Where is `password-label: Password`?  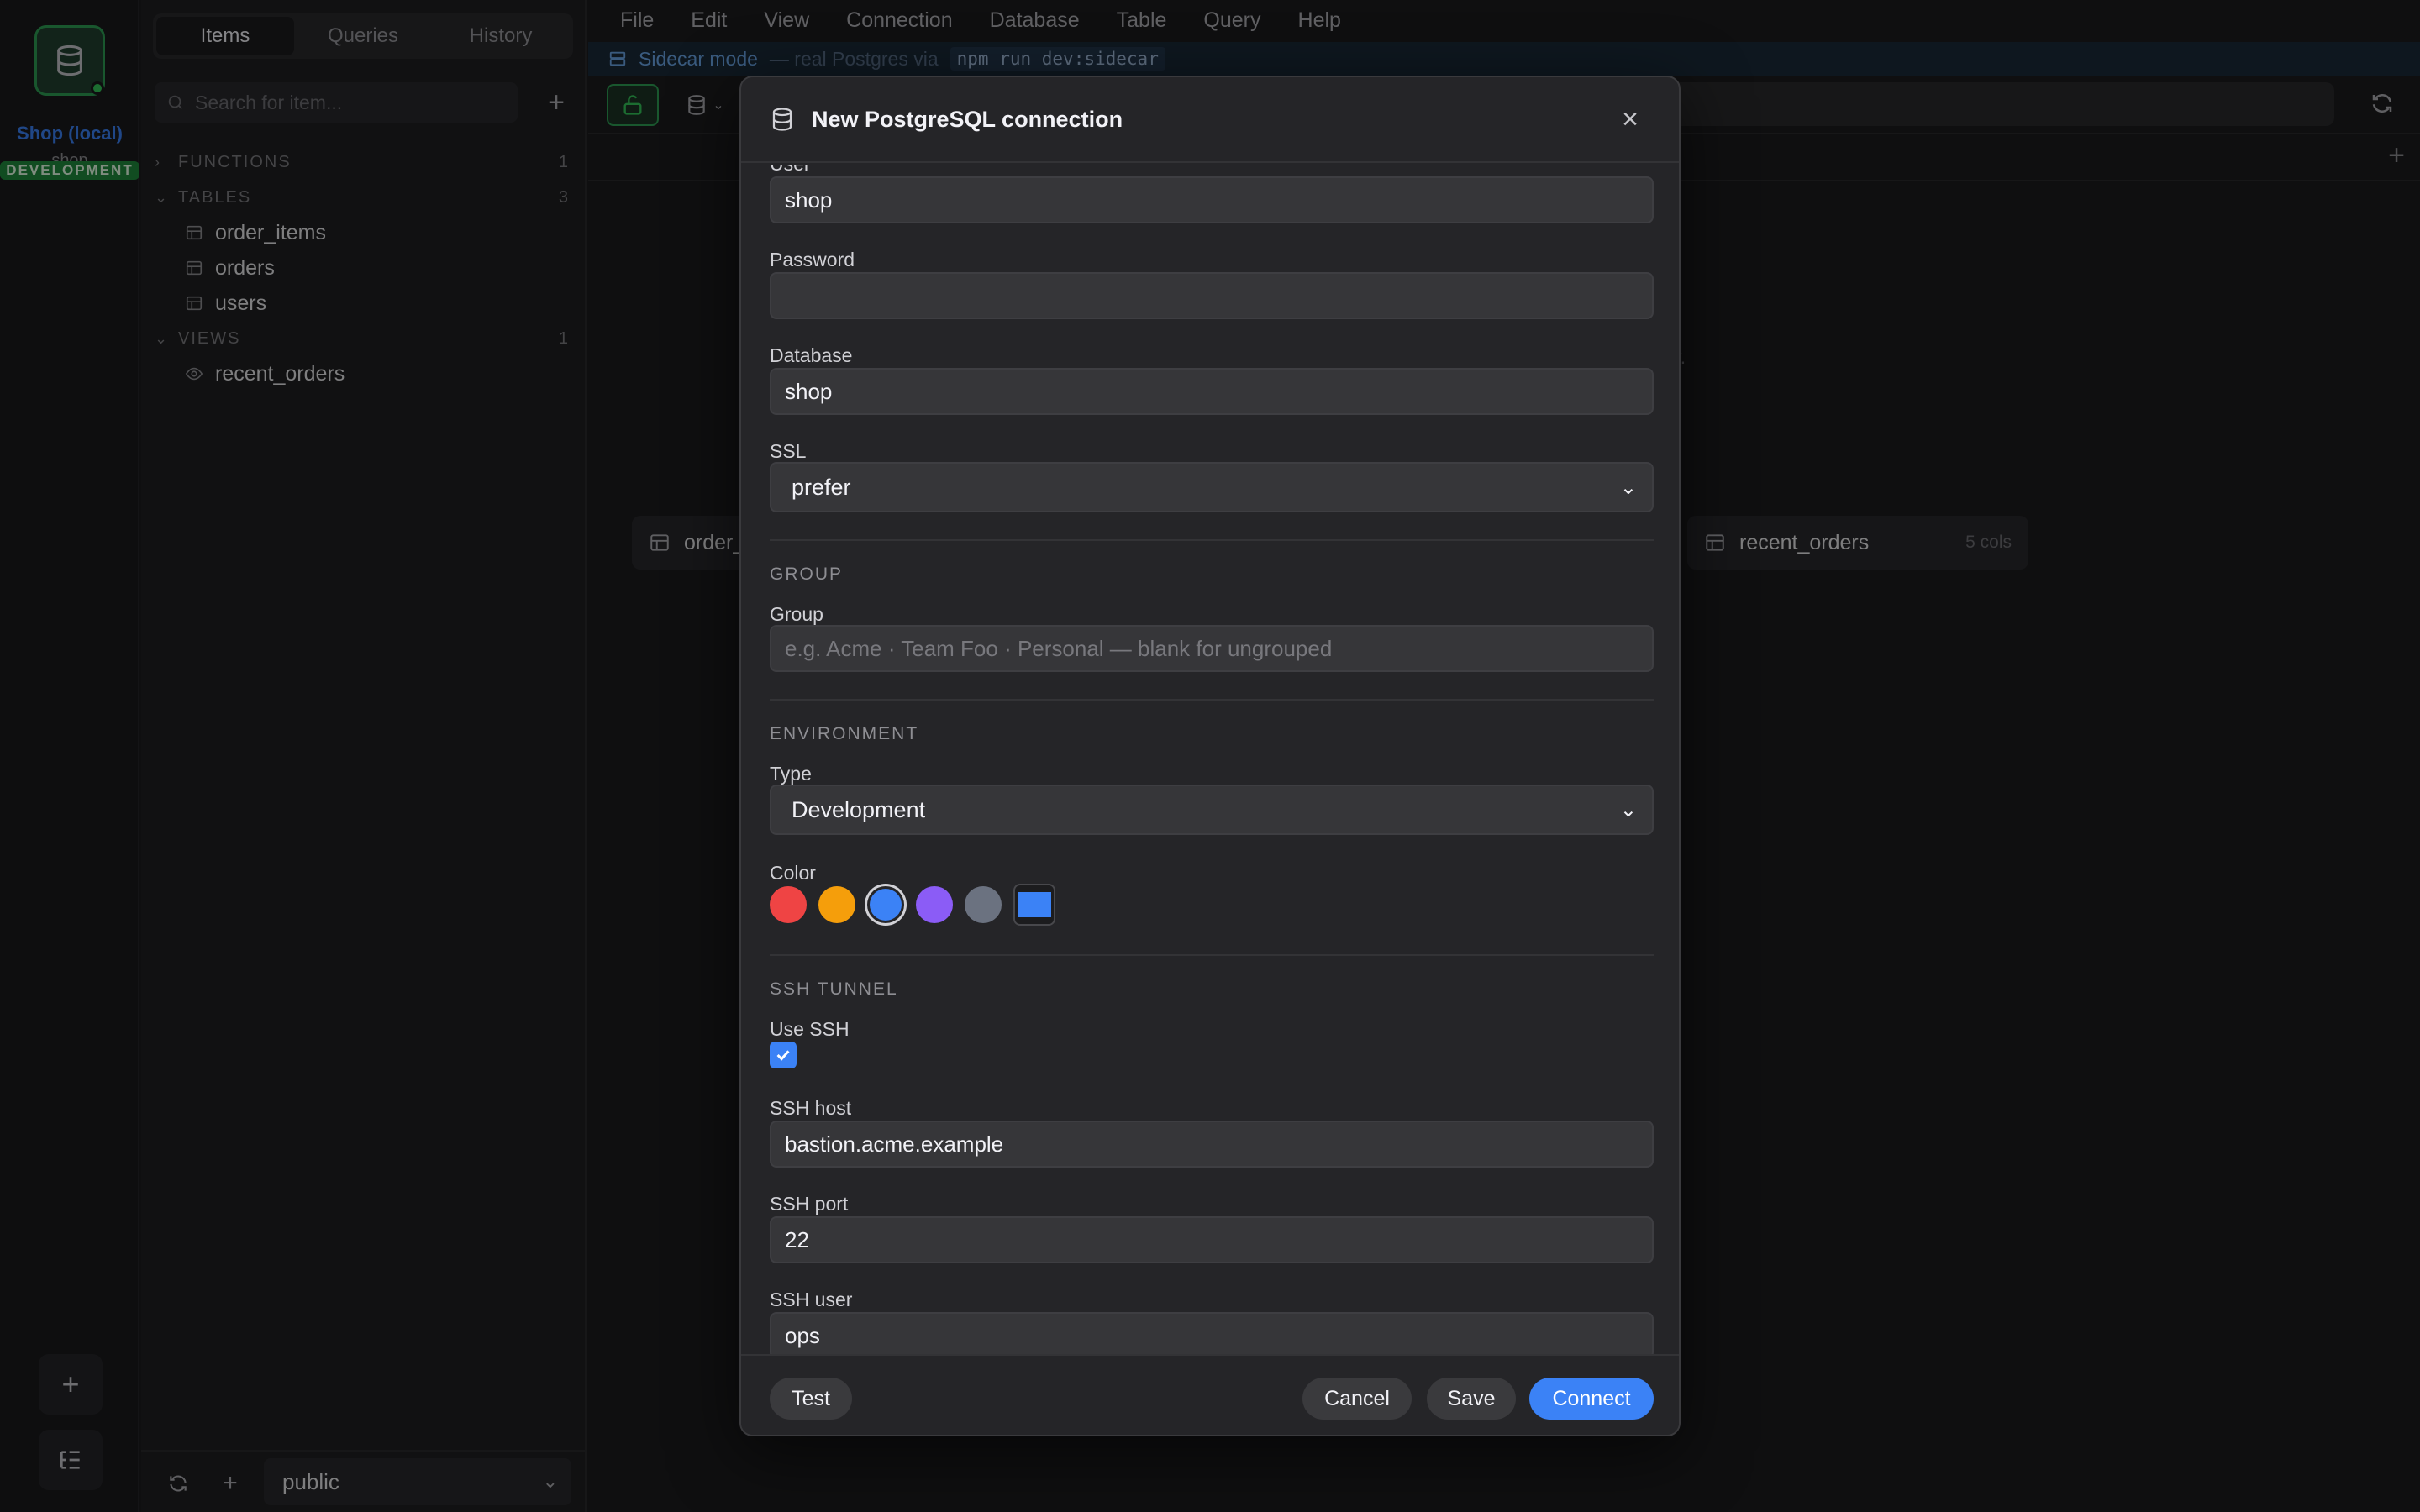
password-label: Password is located at coordinates (812, 259).